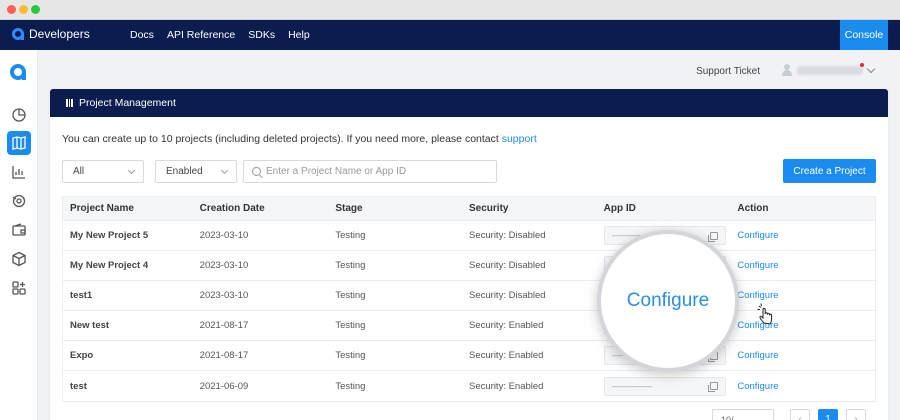 The height and width of the screenshot is (420, 900). I want to click on project-management-icon, so click(70, 103).